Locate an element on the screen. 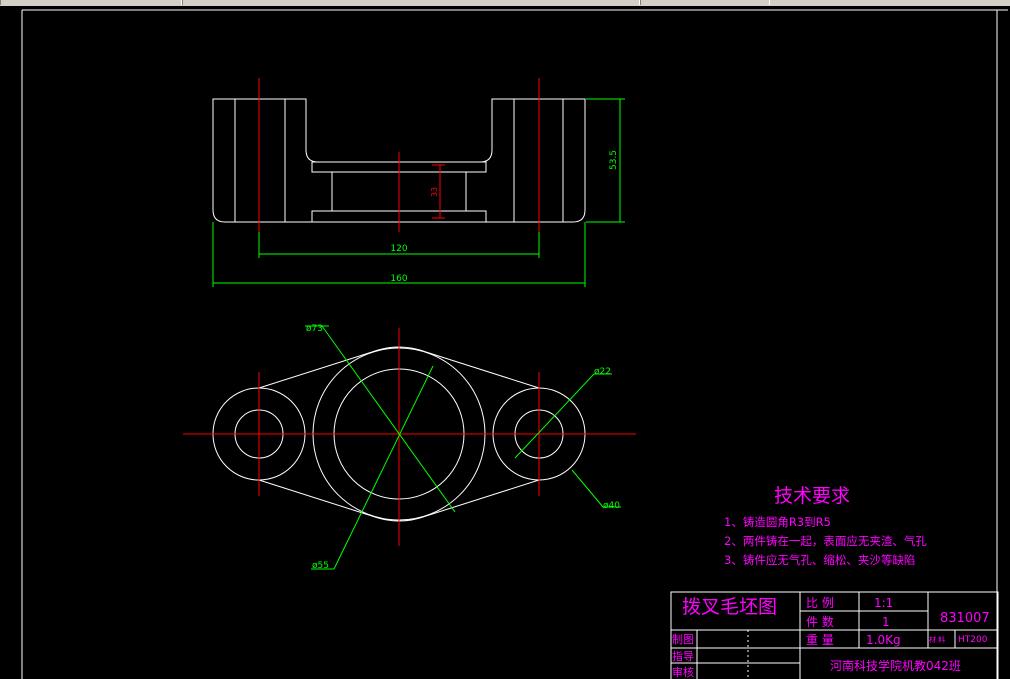  part-name: 拨叉毛坯图 is located at coordinates (729, 607).